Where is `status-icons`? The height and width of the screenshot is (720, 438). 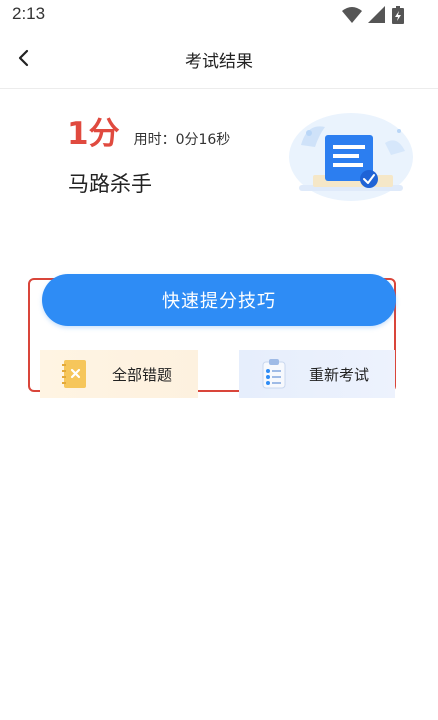 status-icons is located at coordinates (377, 15).